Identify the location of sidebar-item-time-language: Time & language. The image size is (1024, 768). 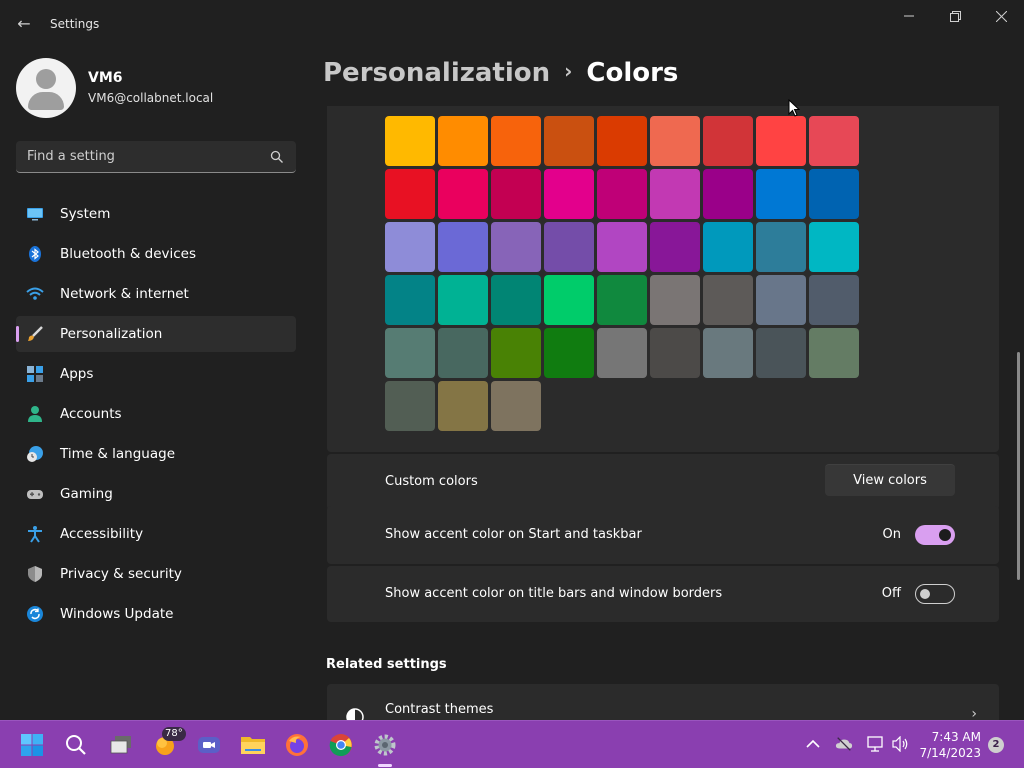
(156, 454).